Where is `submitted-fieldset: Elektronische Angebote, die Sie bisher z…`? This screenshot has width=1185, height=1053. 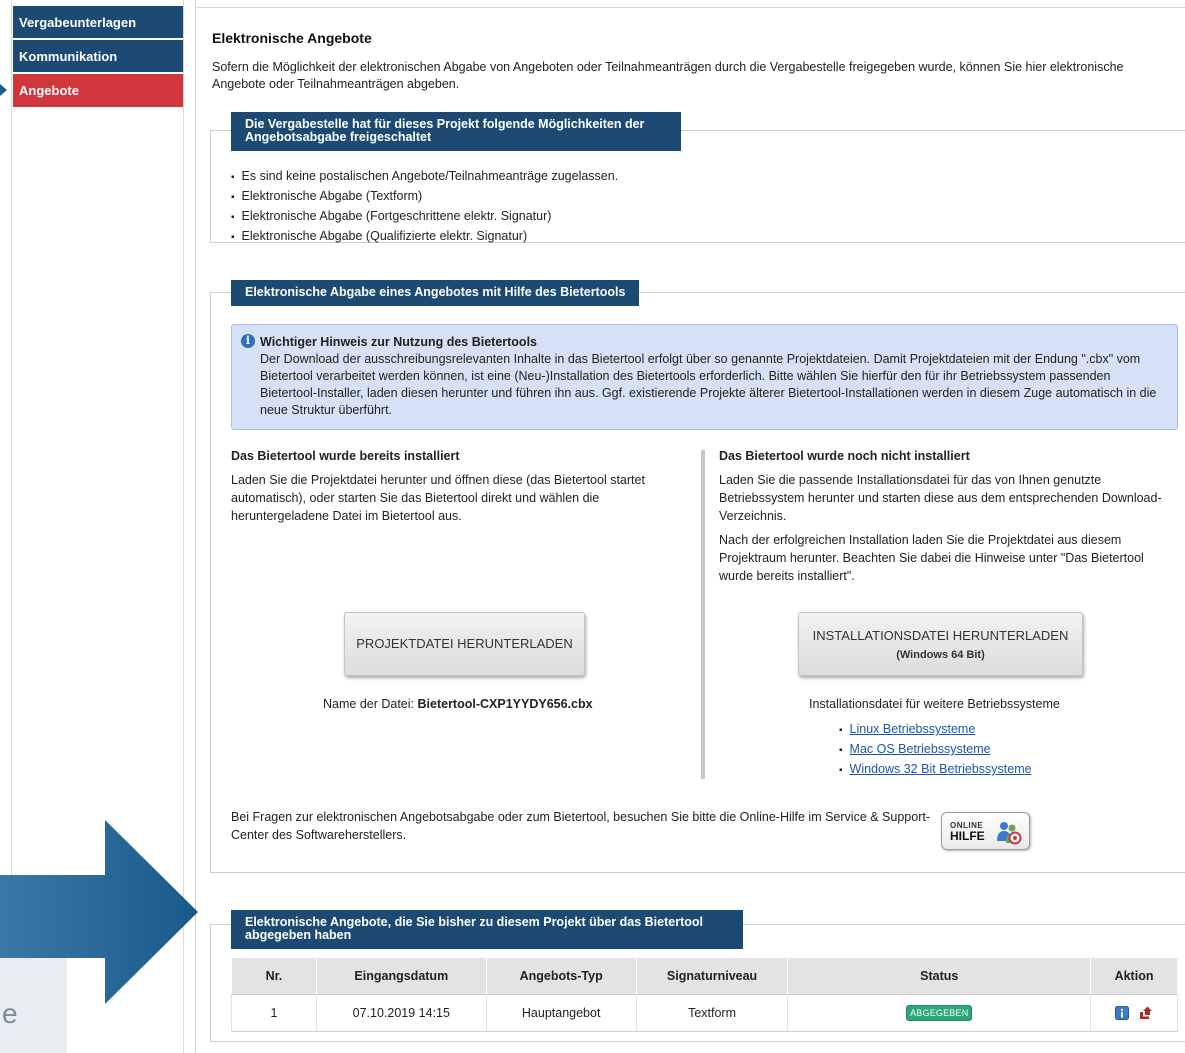
submitted-fieldset: Elektronische Angebote, die Sie bisher z… is located at coordinates (697, 976).